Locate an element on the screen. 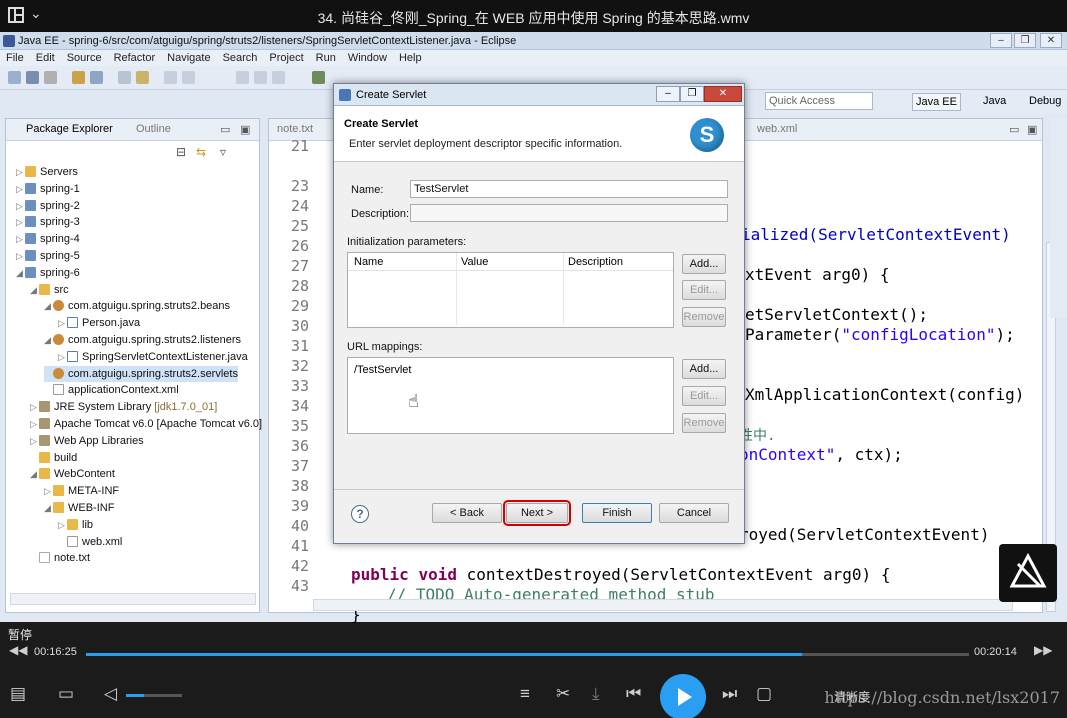 This screenshot has width=1067, height=718. rewind-icon: ◀◀ is located at coordinates (18, 650).